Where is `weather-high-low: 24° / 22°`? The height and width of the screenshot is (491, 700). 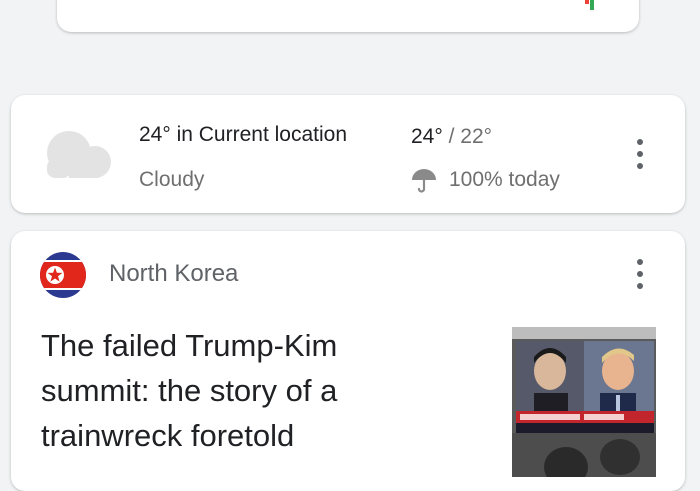 weather-high-low: 24° / 22° is located at coordinates (451, 137).